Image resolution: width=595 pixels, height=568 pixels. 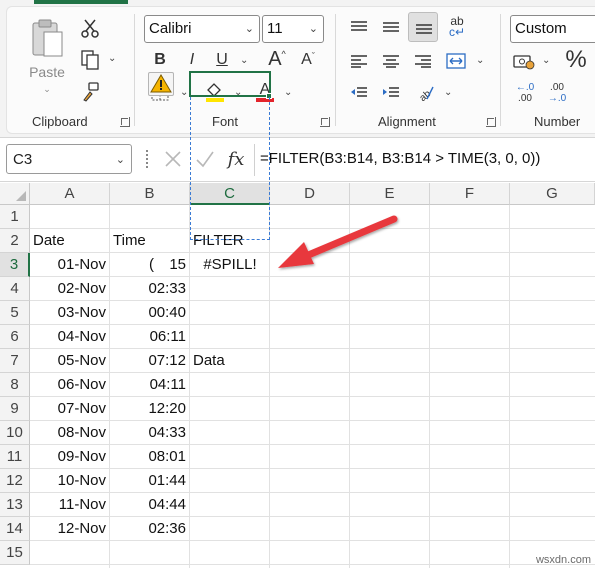 I want to click on column-header-e: E, so click(x=390, y=194).